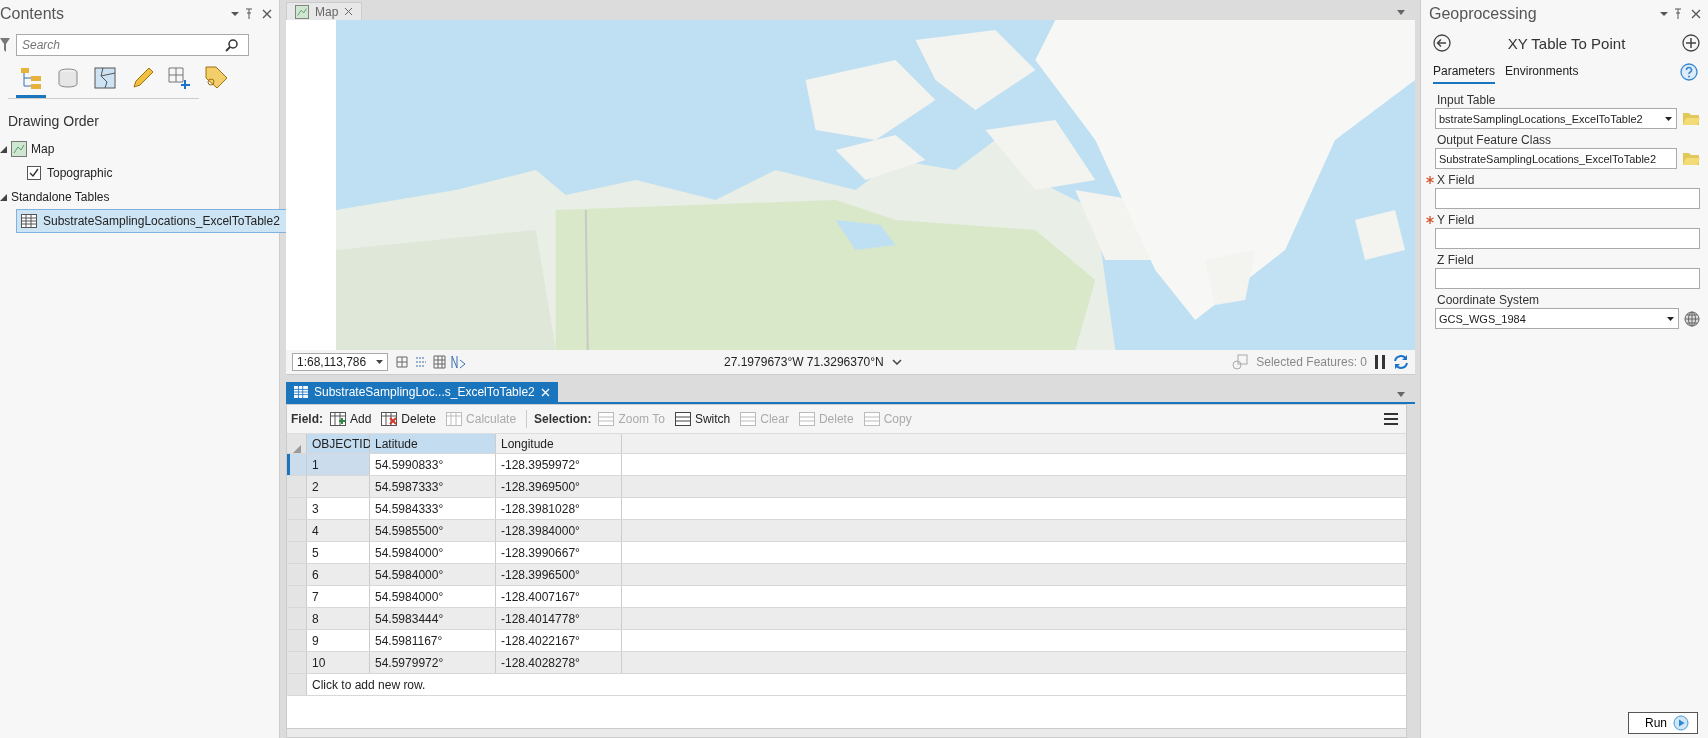 Image resolution: width=1708 pixels, height=738 pixels. Describe the element at coordinates (307, 419) in the screenshot. I see `toolbar-label: Field:` at that location.